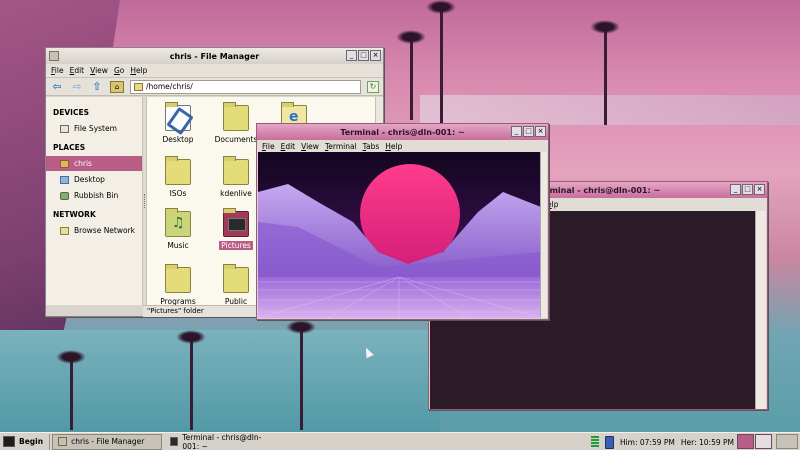  I want to click on up-arrow-icon: ⇧, so click(97, 87).